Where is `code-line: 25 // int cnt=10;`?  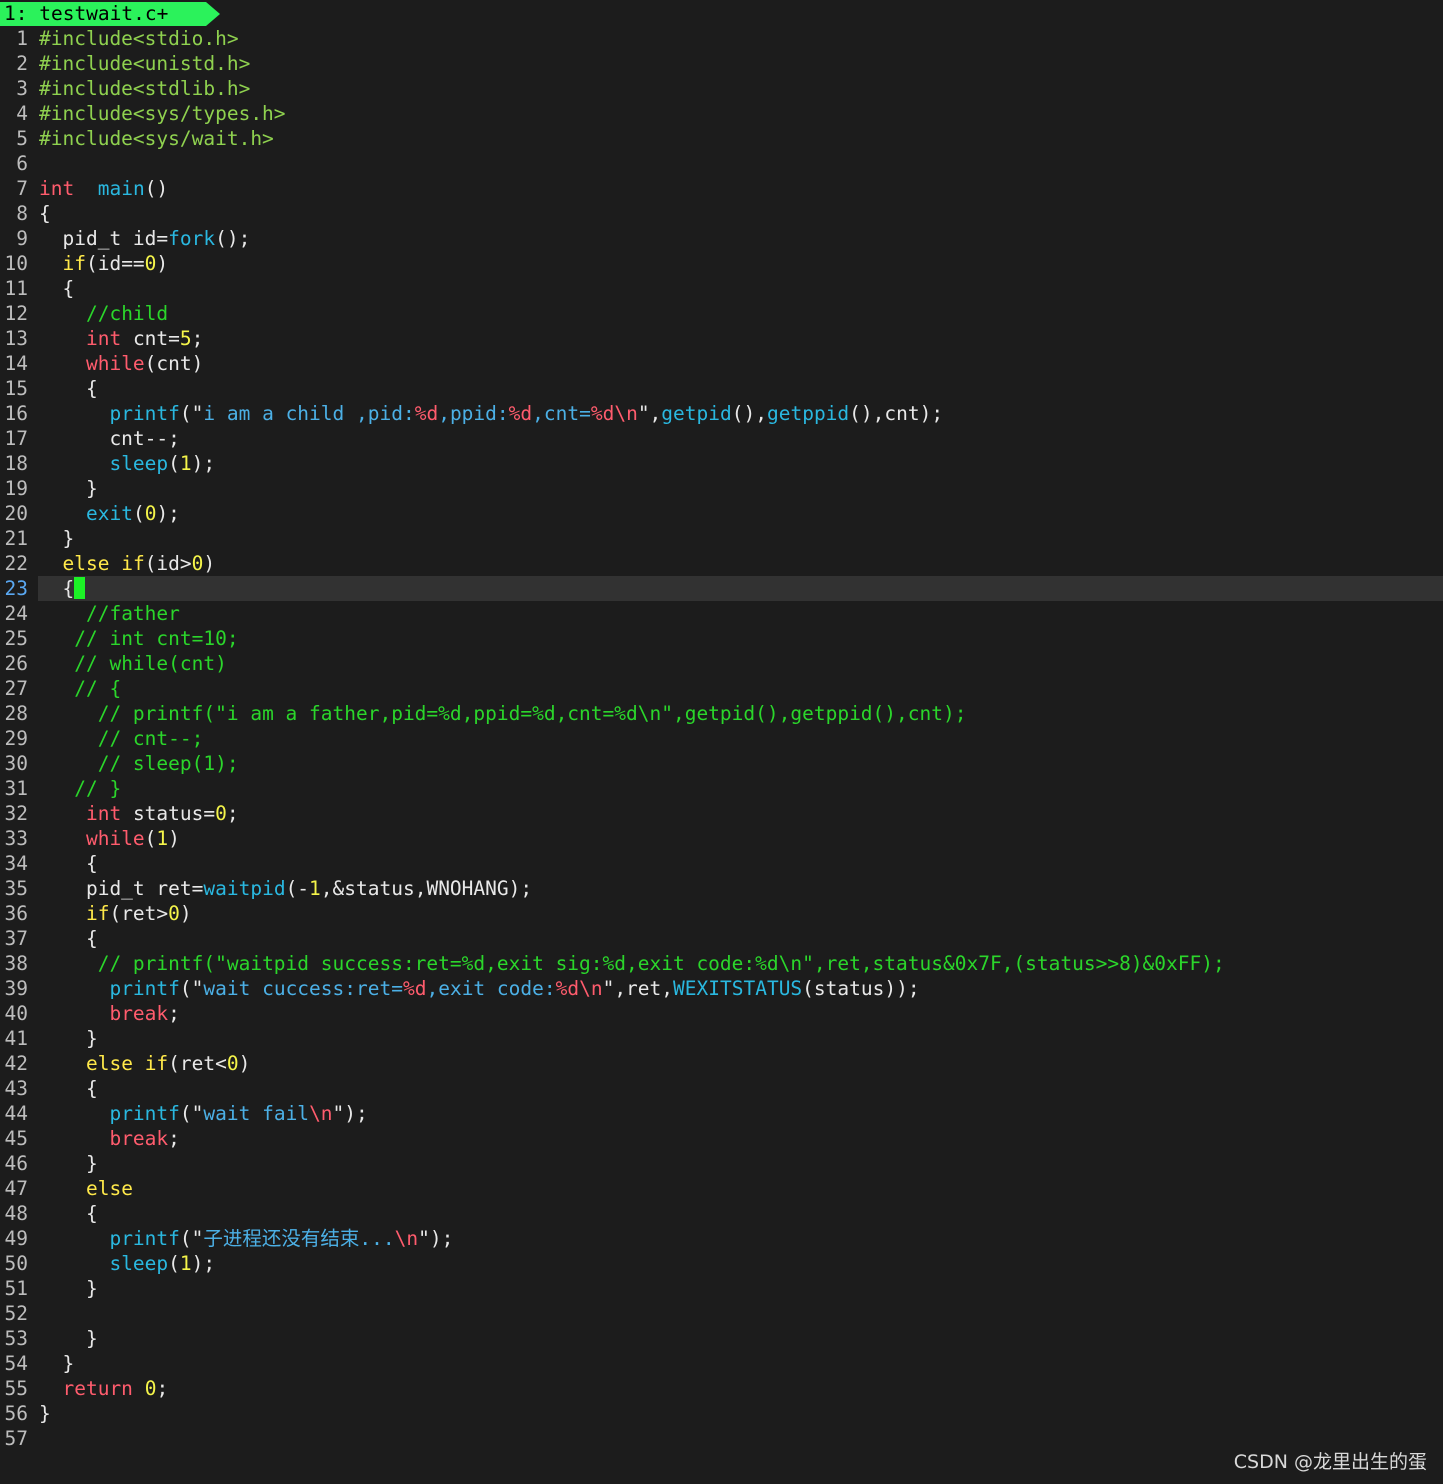 code-line: 25 // int cnt=10; is located at coordinates (721, 638).